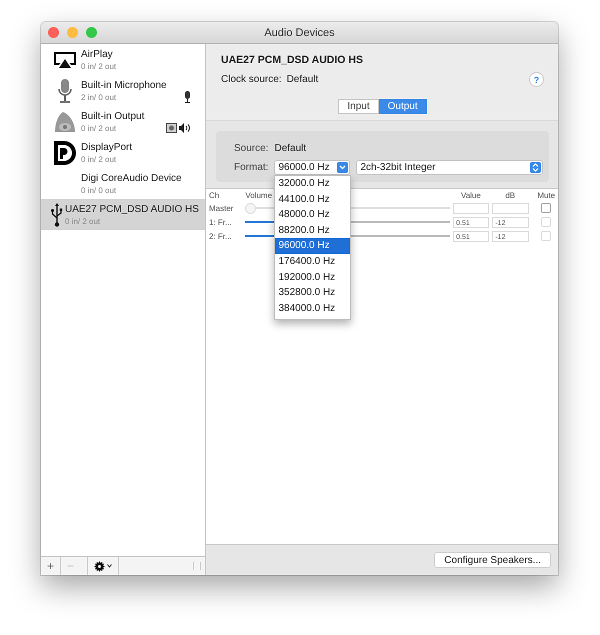  What do you see at coordinates (450, 167) in the screenshot?
I see `channel-format-dropdown: 2ch-32bit Integer` at bounding box center [450, 167].